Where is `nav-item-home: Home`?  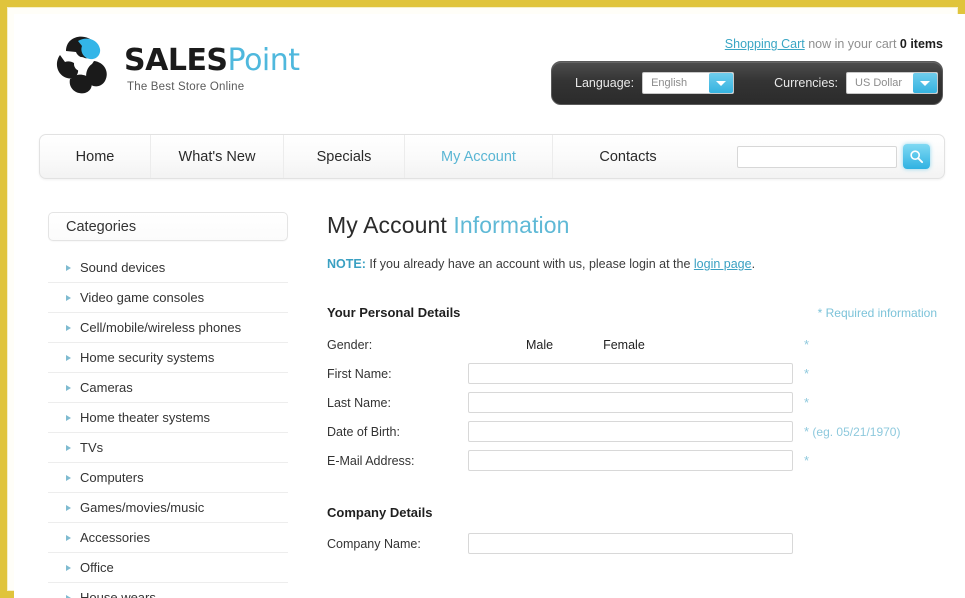
nav-item-home: Home is located at coordinates (95, 156).